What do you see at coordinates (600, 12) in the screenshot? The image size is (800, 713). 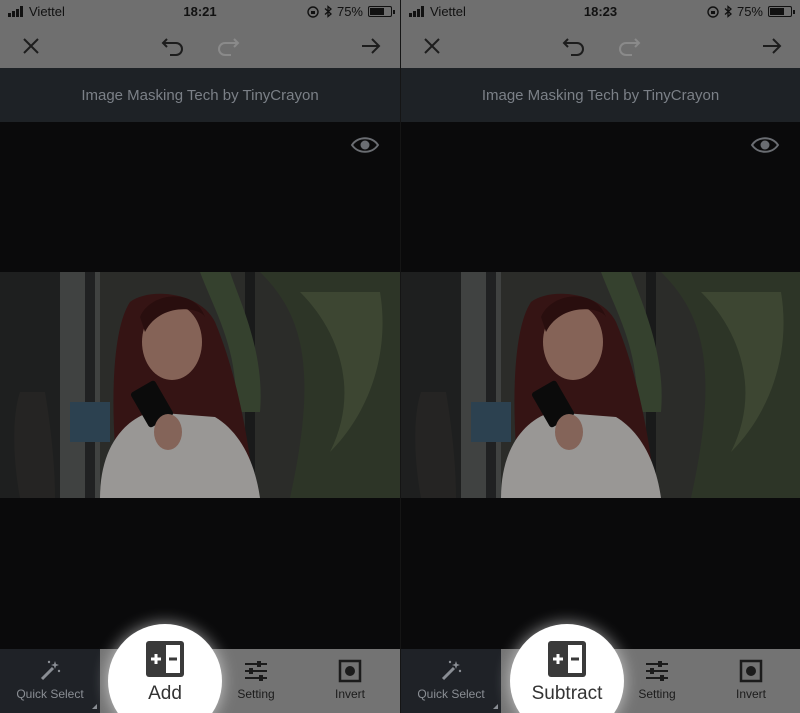 I see `status-bar: Viettel 18:23 75%` at bounding box center [600, 12].